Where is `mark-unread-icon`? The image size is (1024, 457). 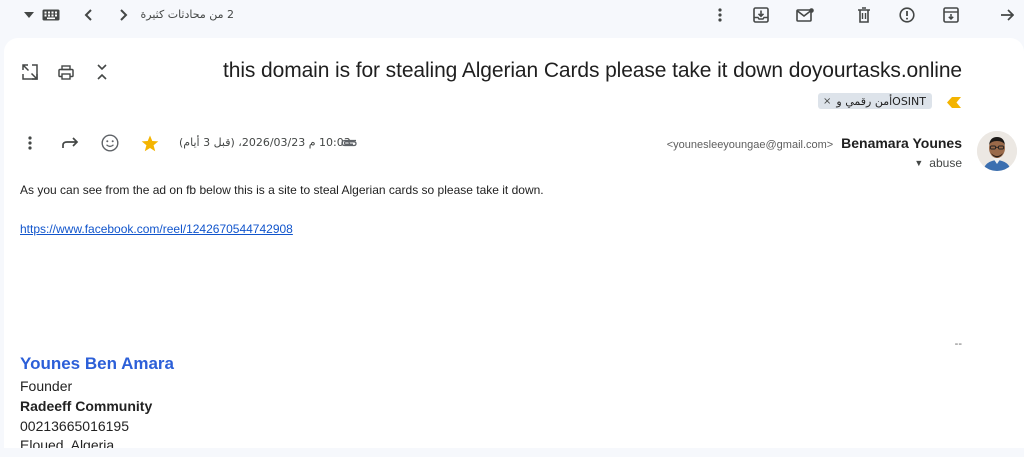 mark-unread-icon is located at coordinates (805, 15).